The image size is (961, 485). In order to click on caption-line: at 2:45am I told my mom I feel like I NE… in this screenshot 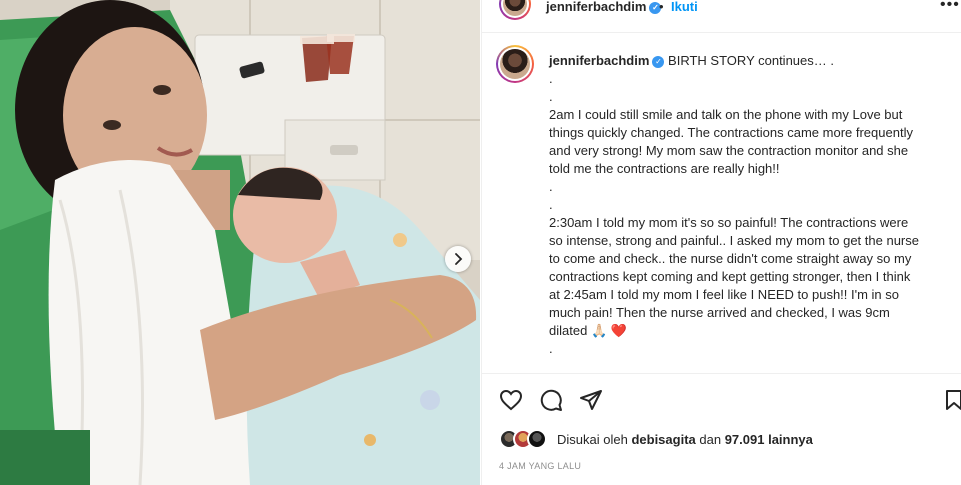, I will do `click(724, 294)`.